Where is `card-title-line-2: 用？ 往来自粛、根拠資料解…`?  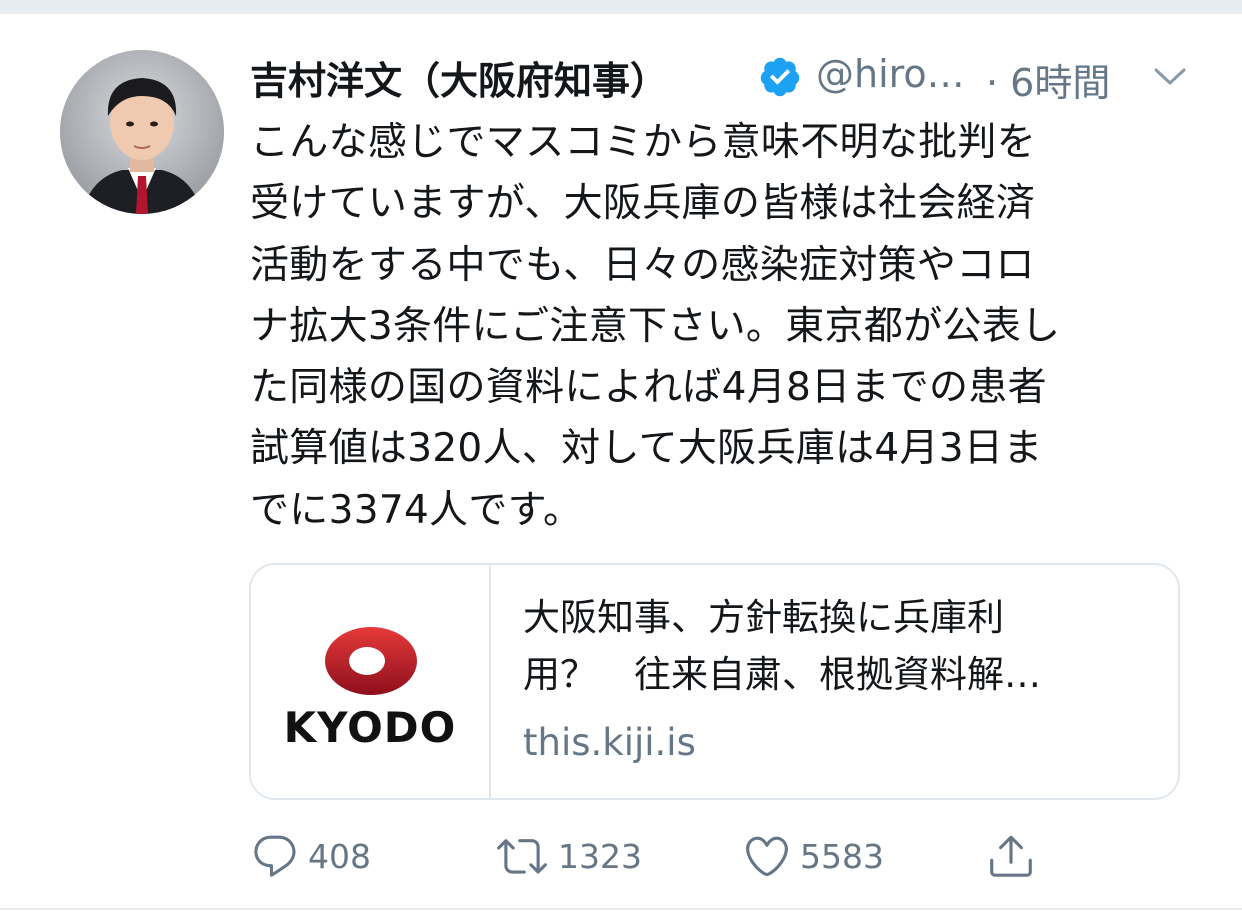
card-title-line-2: 用？ 往来自粛、根拠資料解… is located at coordinates (782, 674).